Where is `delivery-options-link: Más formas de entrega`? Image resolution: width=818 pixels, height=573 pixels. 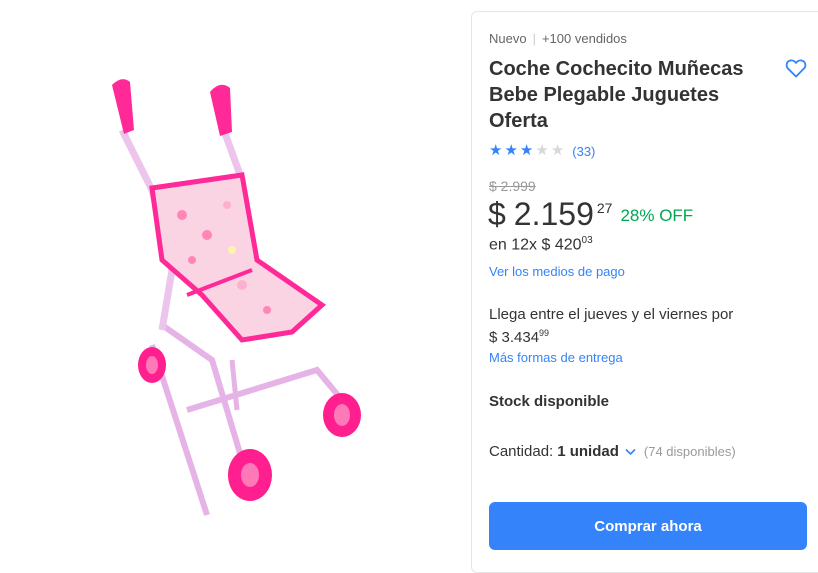 delivery-options-link: Más formas de entrega is located at coordinates (556, 357).